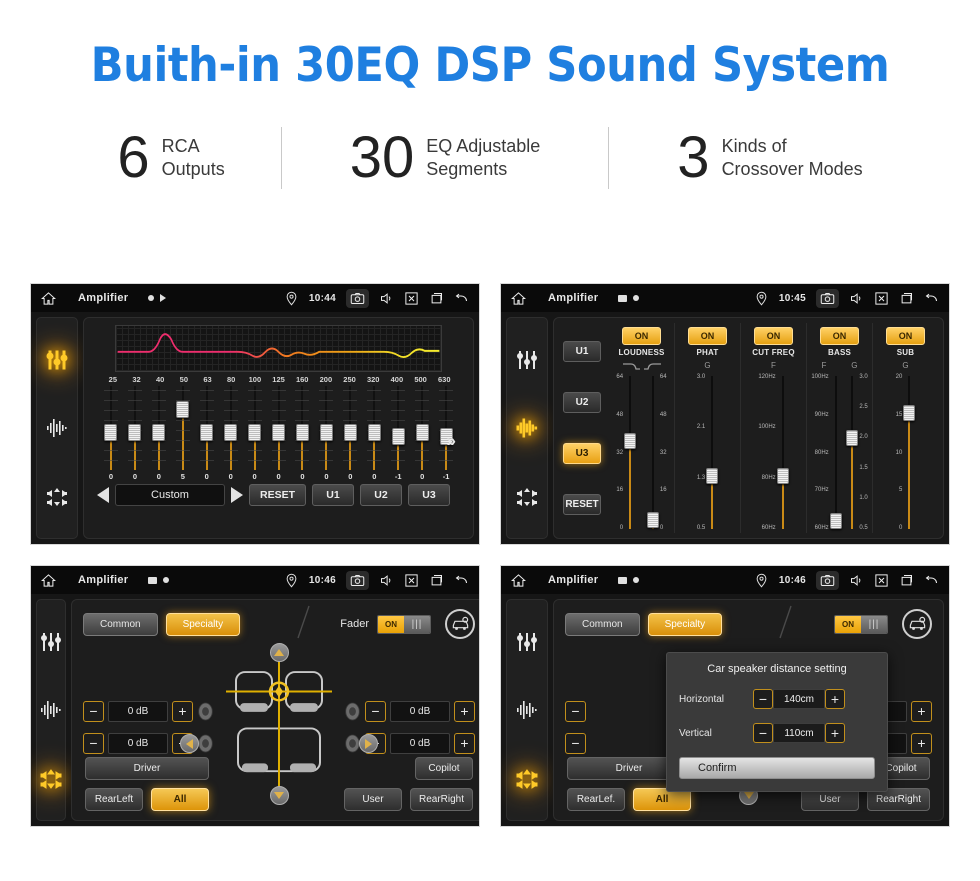  I want to click on position-rearleft-button: RearLeft, so click(114, 799).